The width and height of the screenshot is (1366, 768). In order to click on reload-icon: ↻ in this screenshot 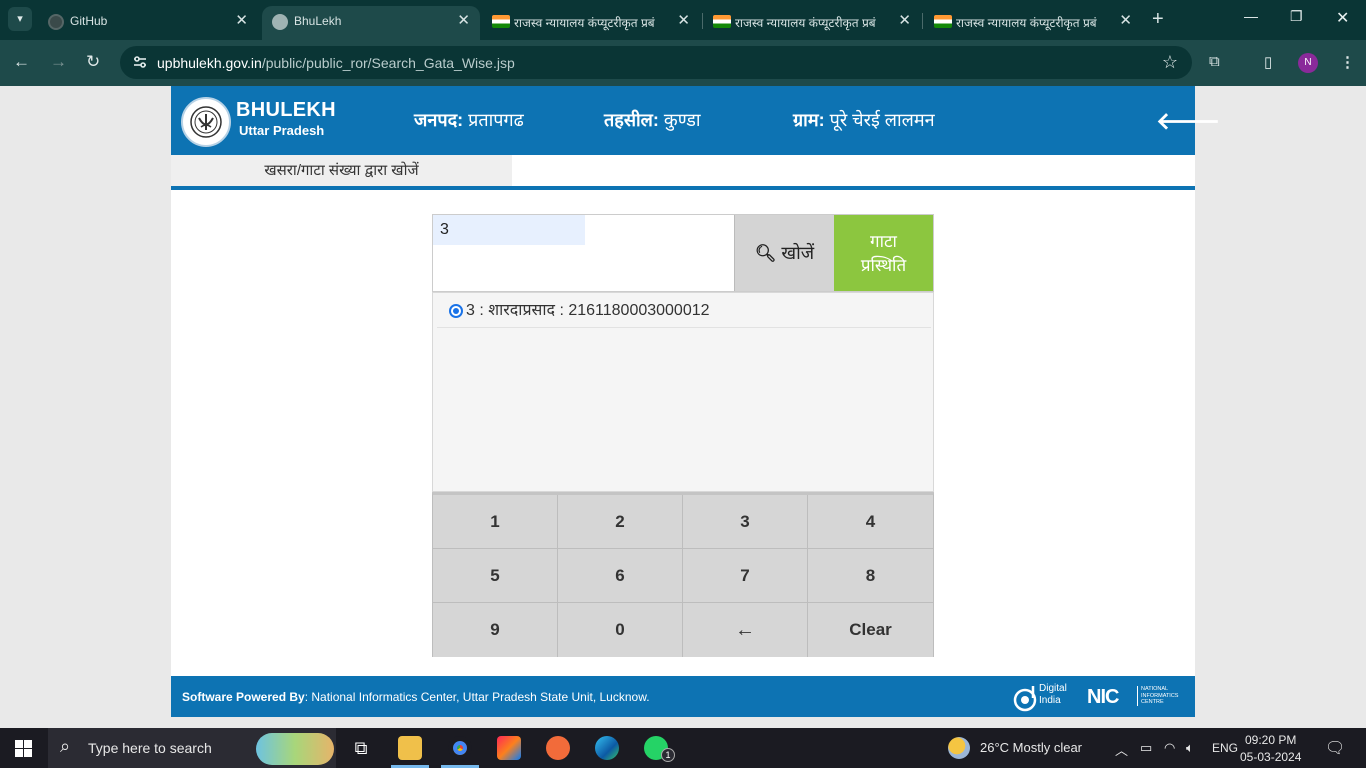, I will do `click(93, 62)`.